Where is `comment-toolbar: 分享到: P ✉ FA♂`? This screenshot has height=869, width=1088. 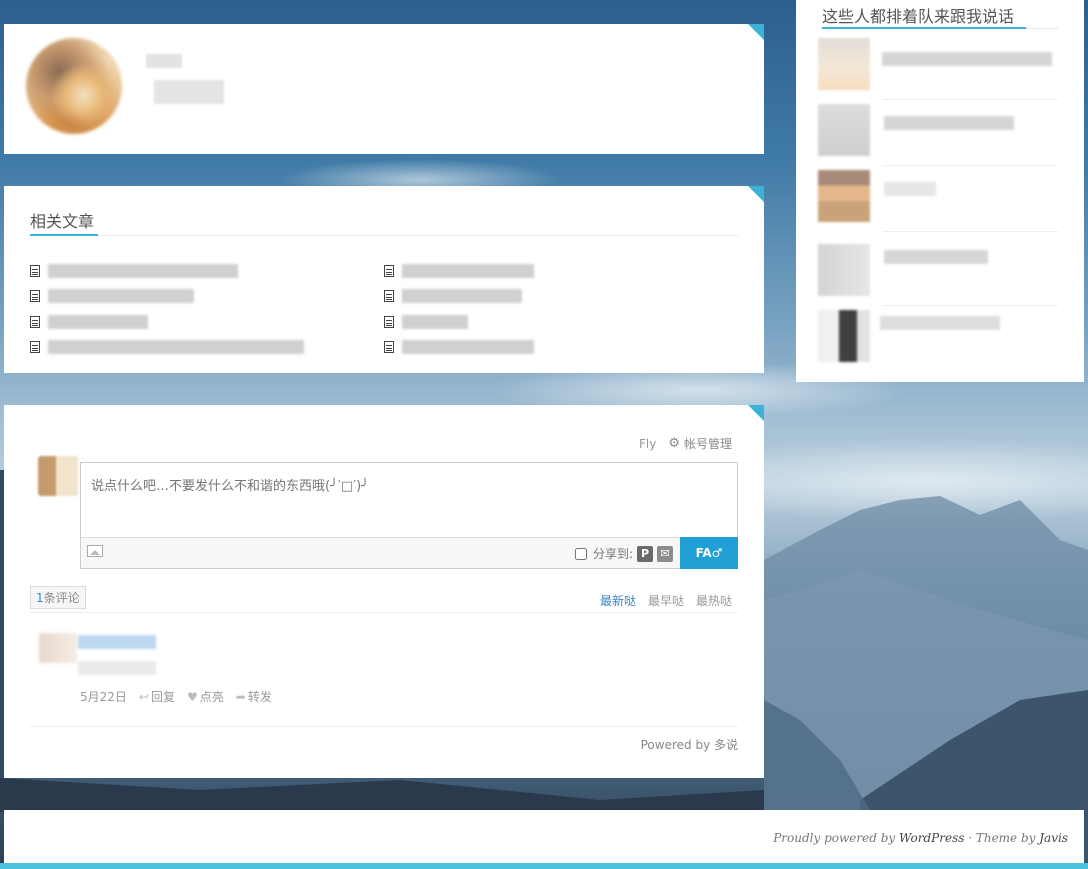
comment-toolbar: 分享到: P ✉ FA♂ is located at coordinates (409, 553).